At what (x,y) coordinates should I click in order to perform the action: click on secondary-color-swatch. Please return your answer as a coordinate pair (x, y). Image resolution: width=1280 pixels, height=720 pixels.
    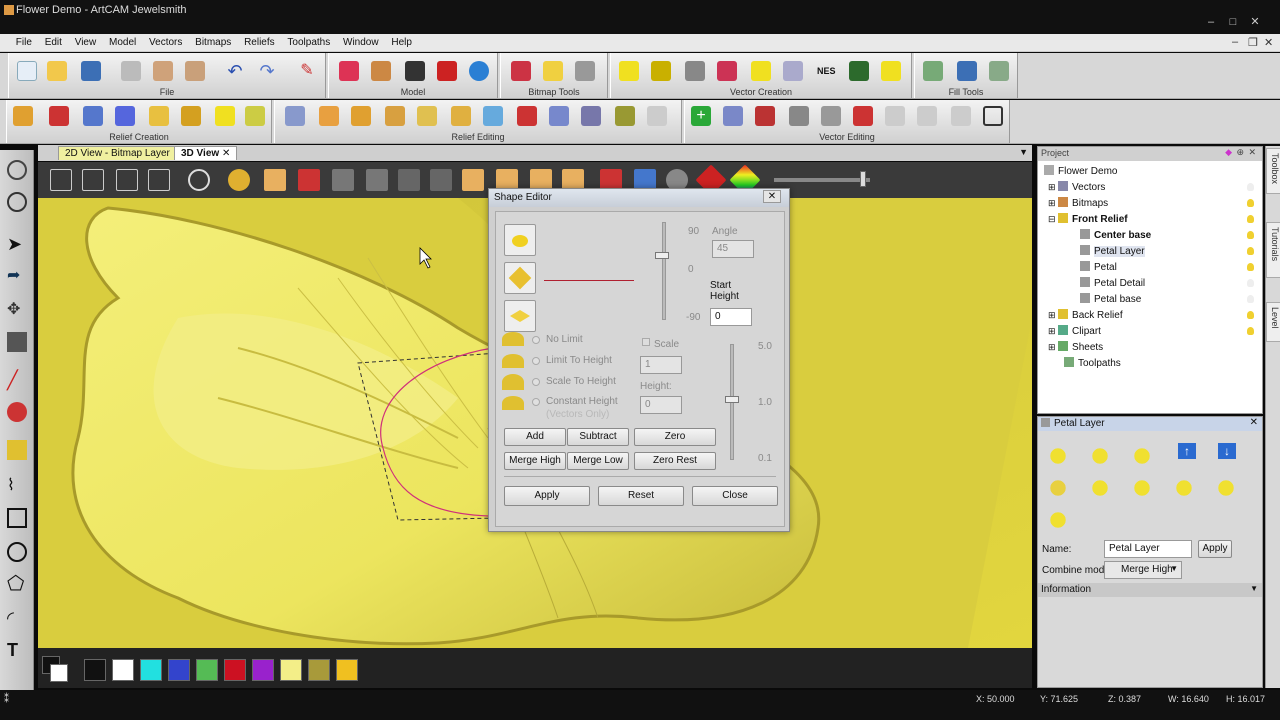
    Looking at the image, I should click on (59, 673).